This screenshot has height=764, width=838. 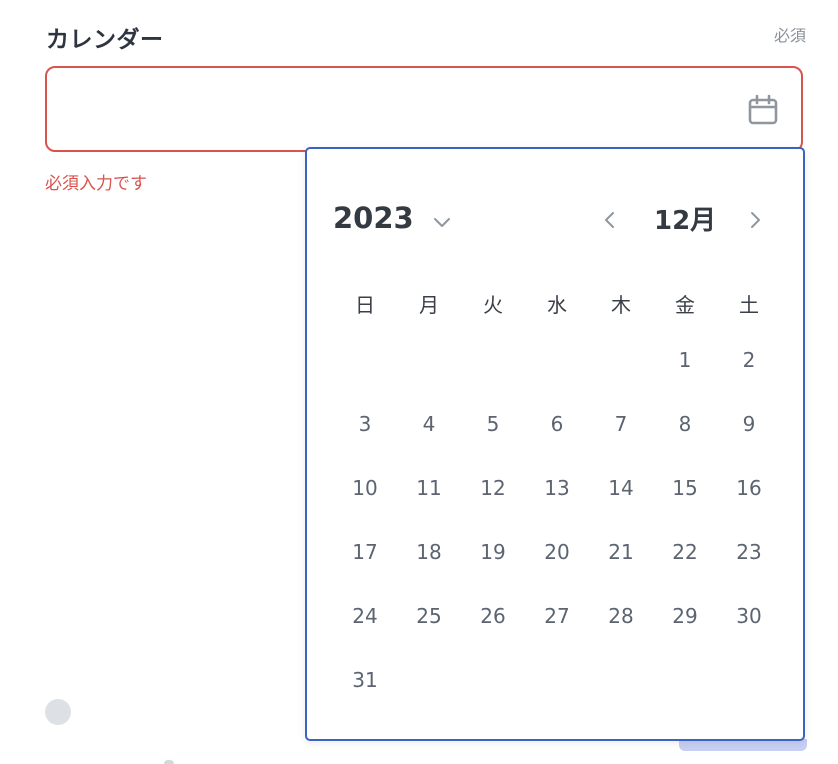 I want to click on chevron-left-icon, so click(x=610, y=220).